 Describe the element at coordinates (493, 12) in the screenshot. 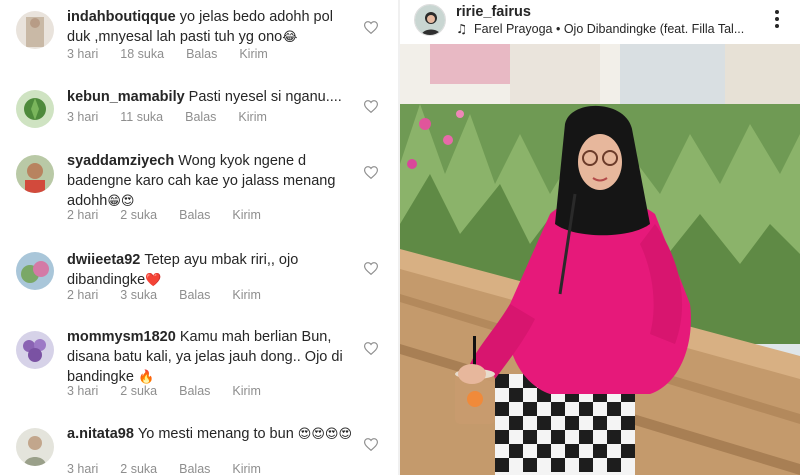

I see `post-username: ririe_fairus` at that location.